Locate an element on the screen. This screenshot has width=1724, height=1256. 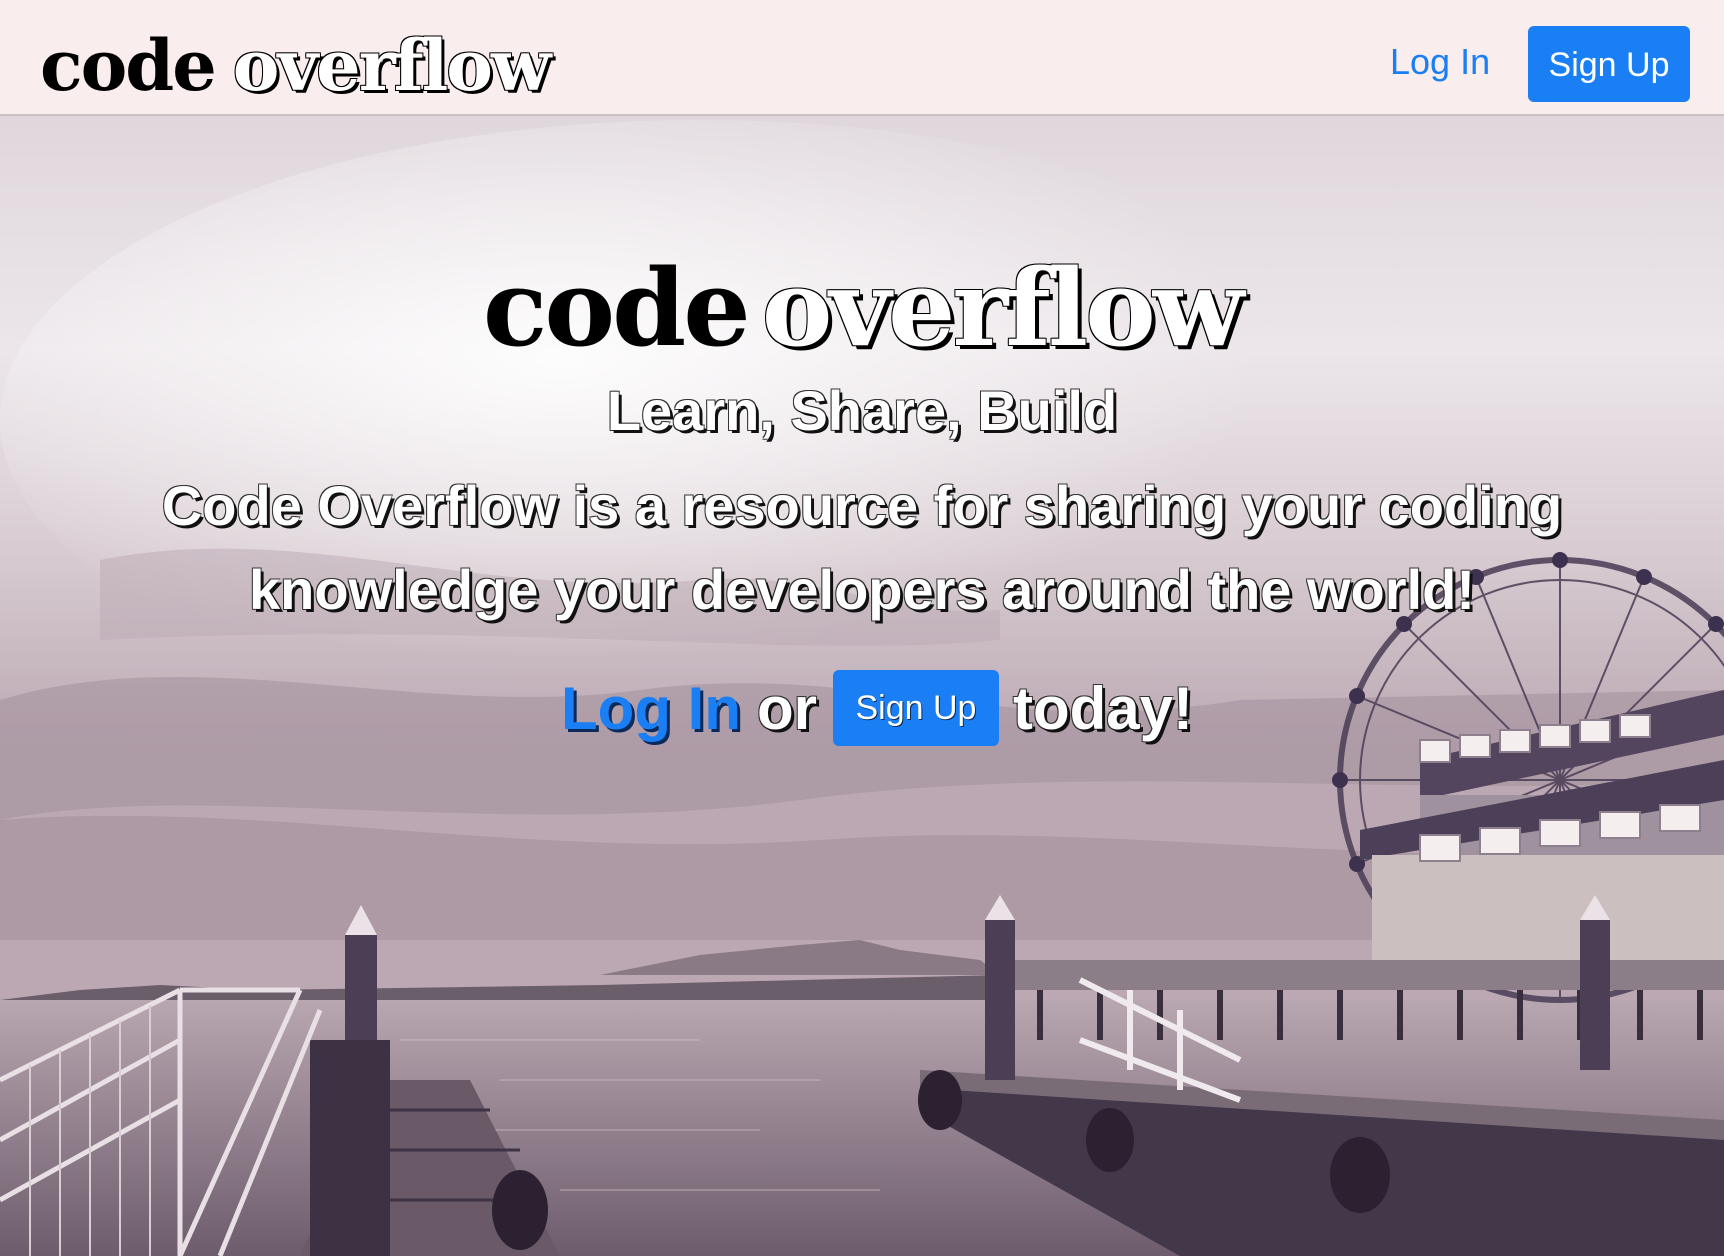
hero-logo-overflow-text: overflow is located at coordinates (1002, 307).